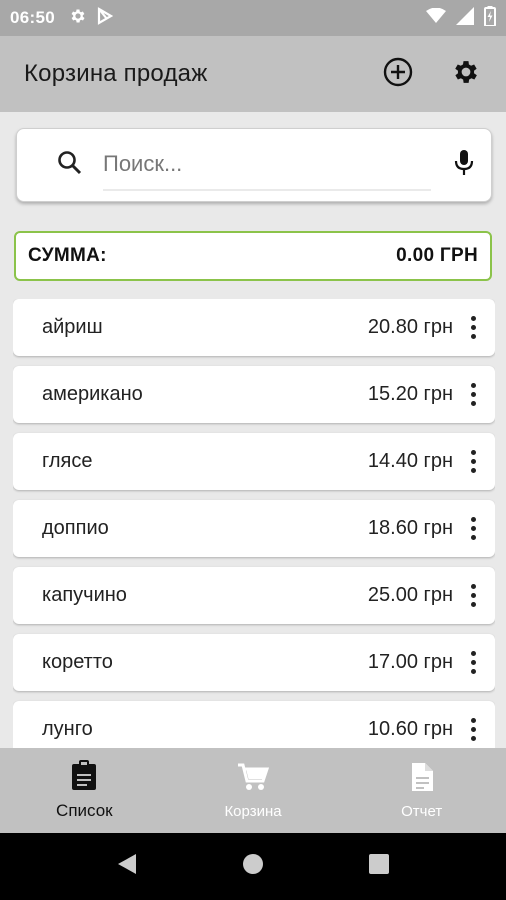 This screenshot has height=900, width=506. Describe the element at coordinates (410, 729) in the screenshot. I see `product-price: 10.60 грн` at that location.